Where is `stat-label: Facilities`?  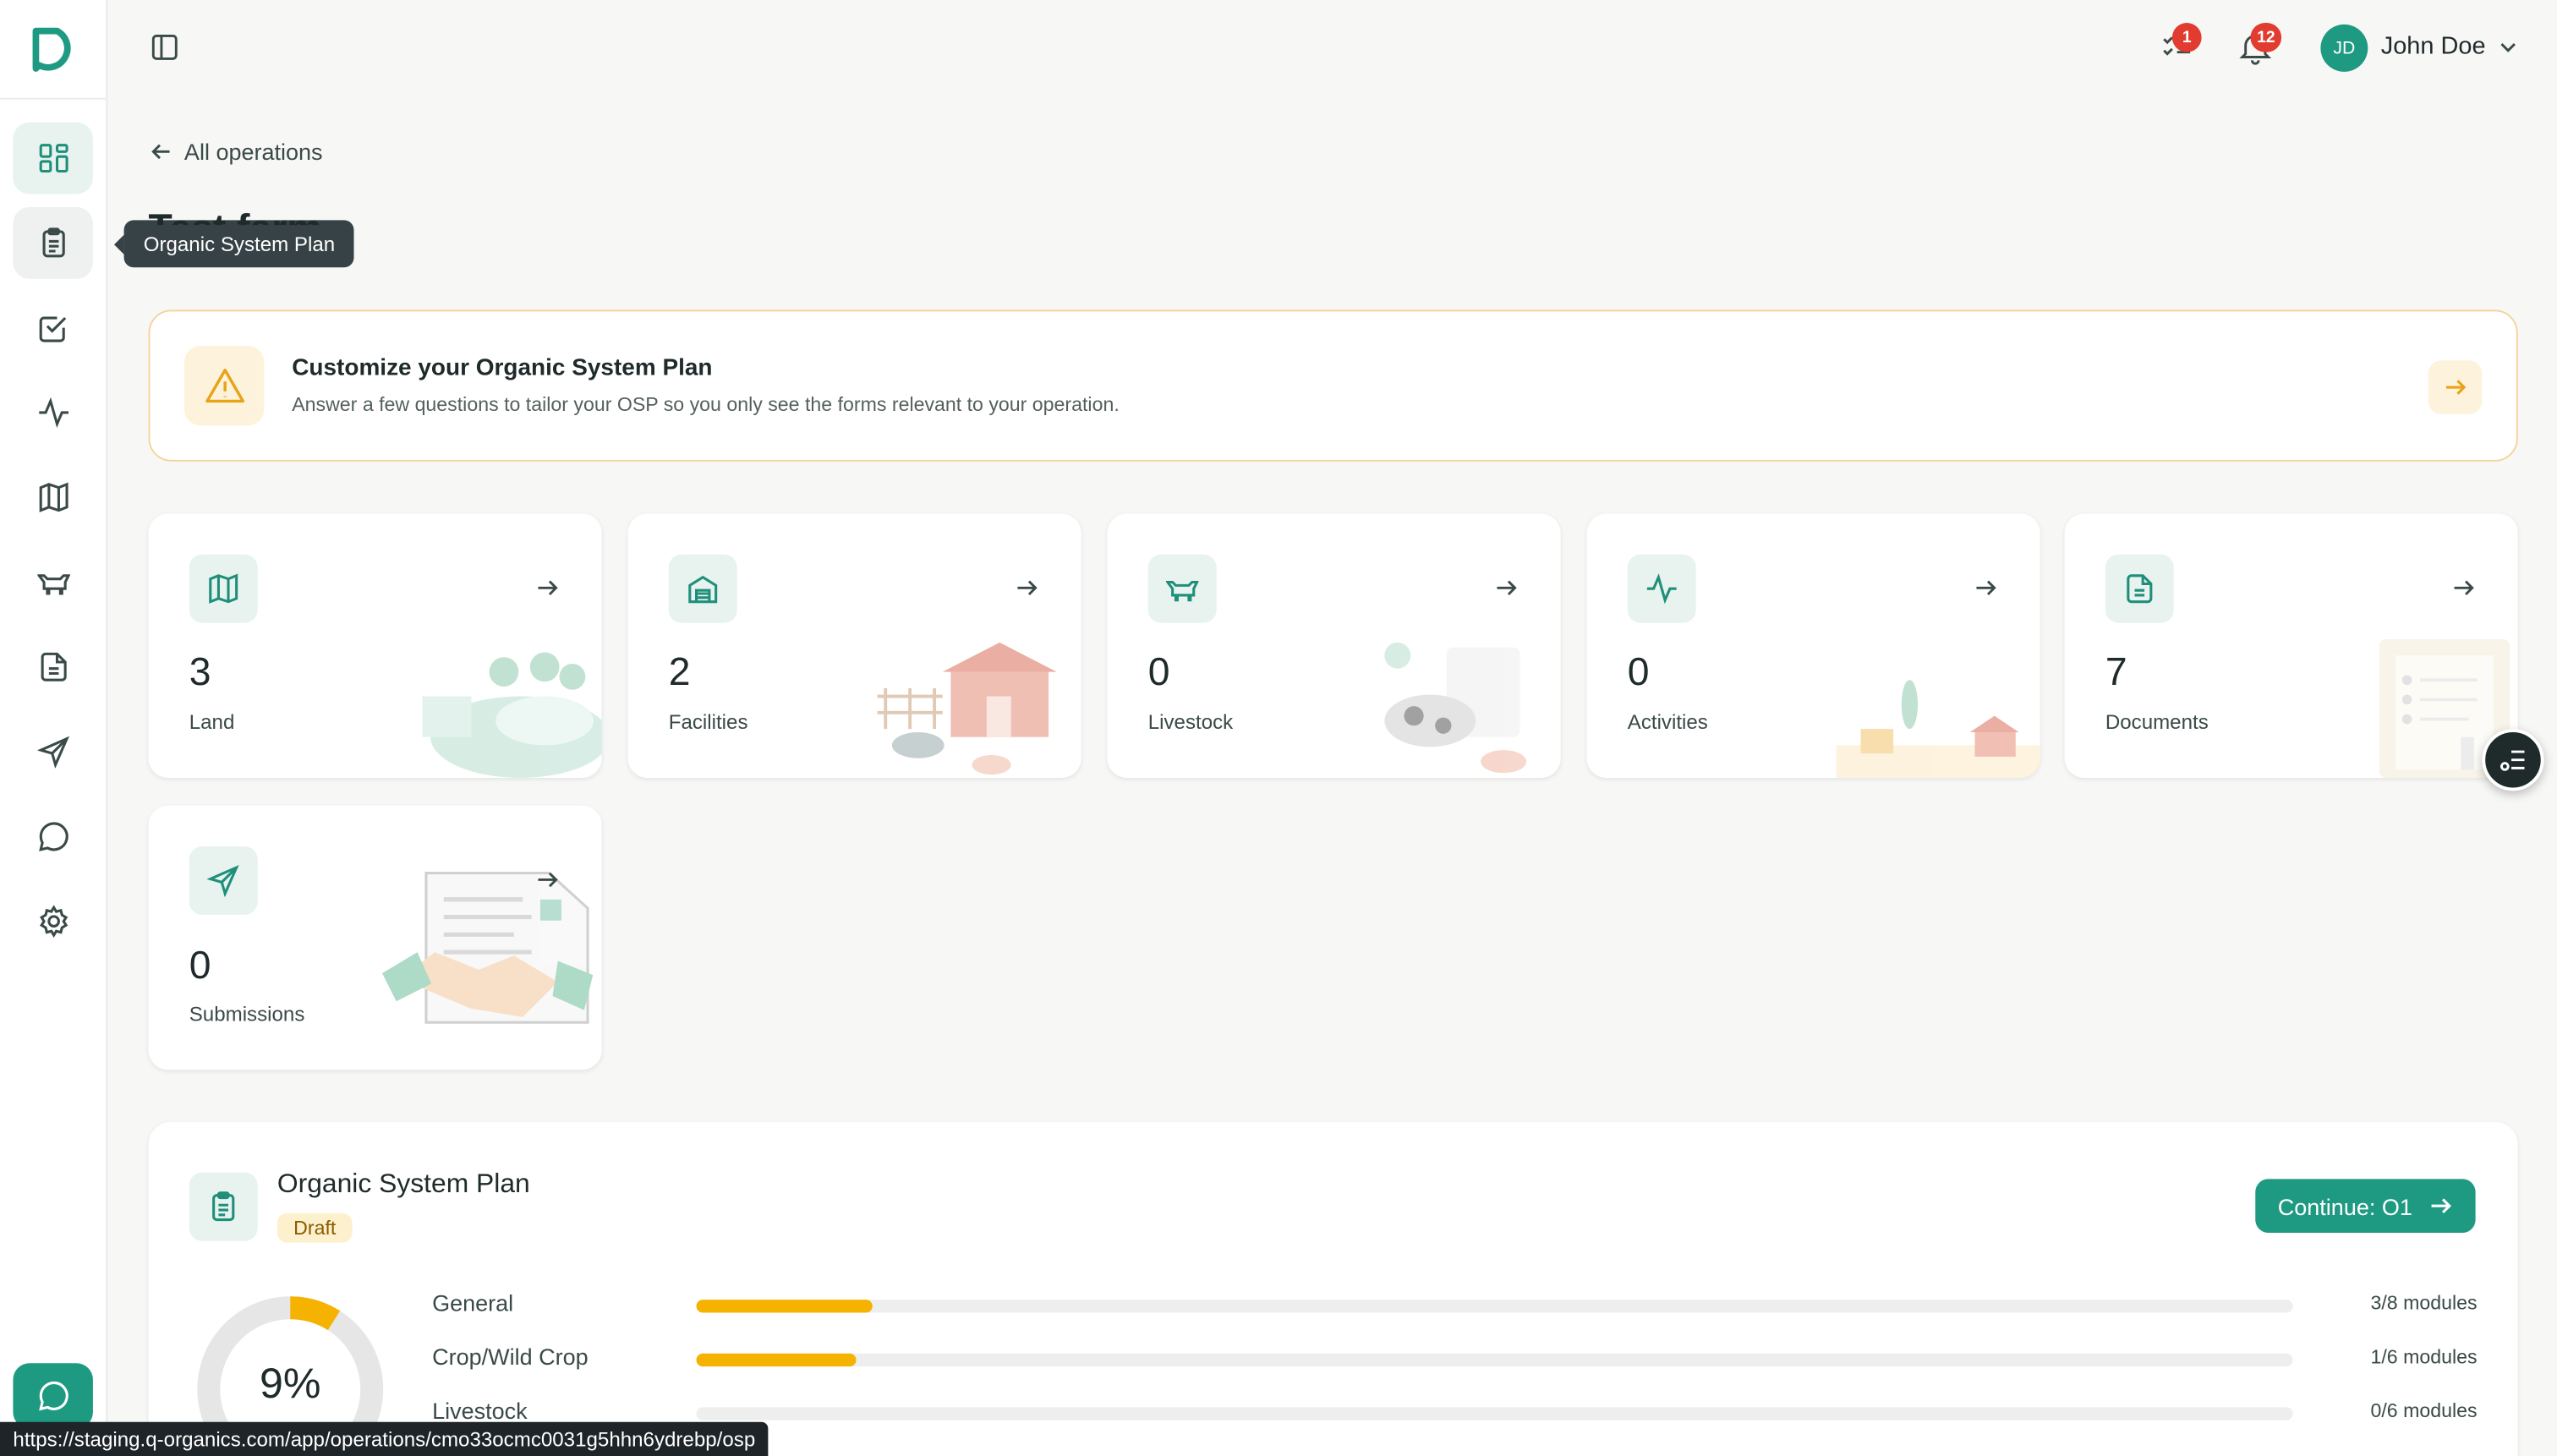 stat-label: Facilities is located at coordinates (708, 722).